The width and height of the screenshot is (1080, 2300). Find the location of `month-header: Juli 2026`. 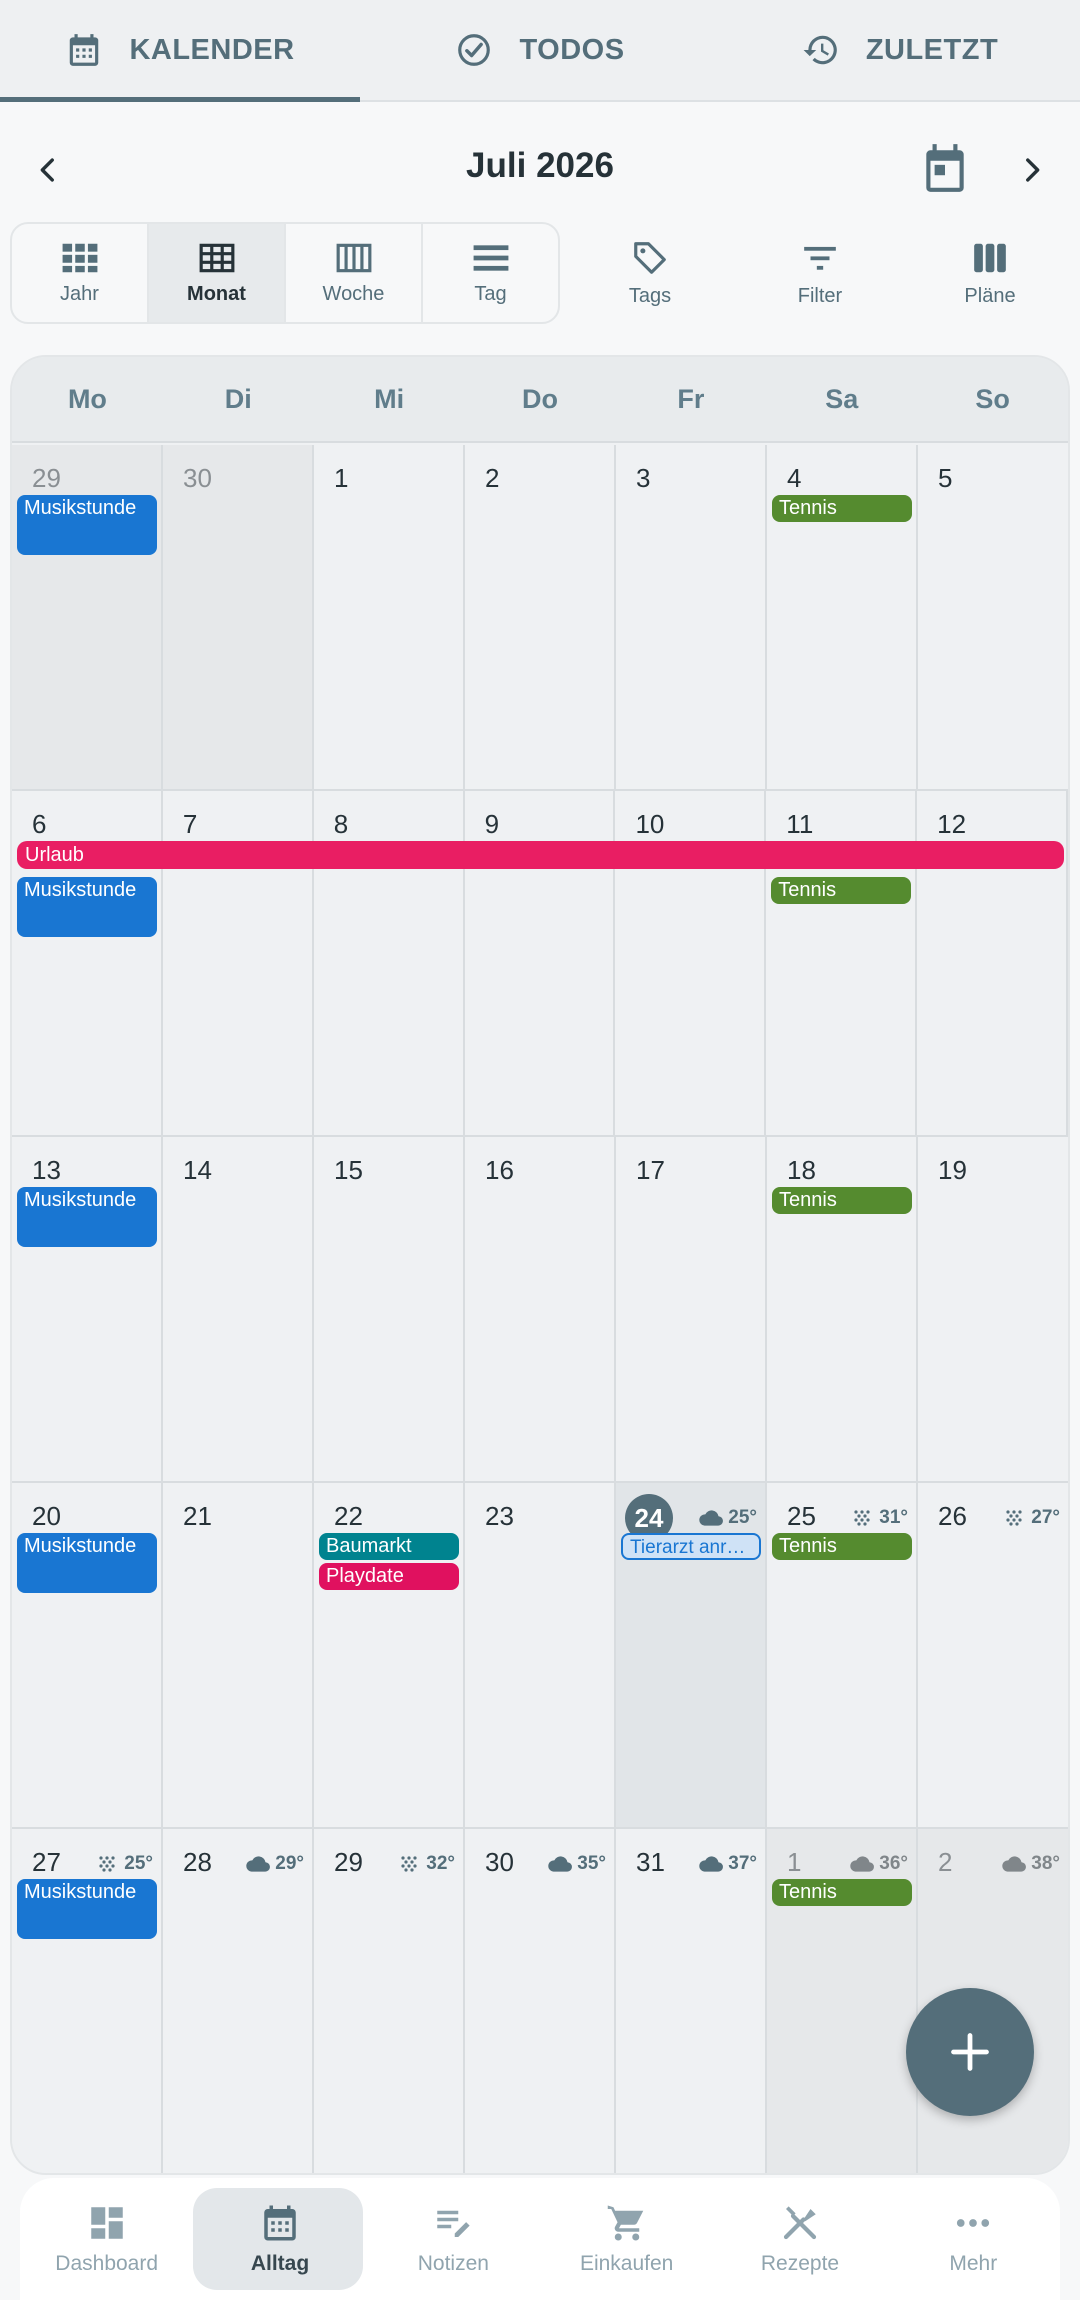

month-header: Juli 2026 is located at coordinates (540, 170).